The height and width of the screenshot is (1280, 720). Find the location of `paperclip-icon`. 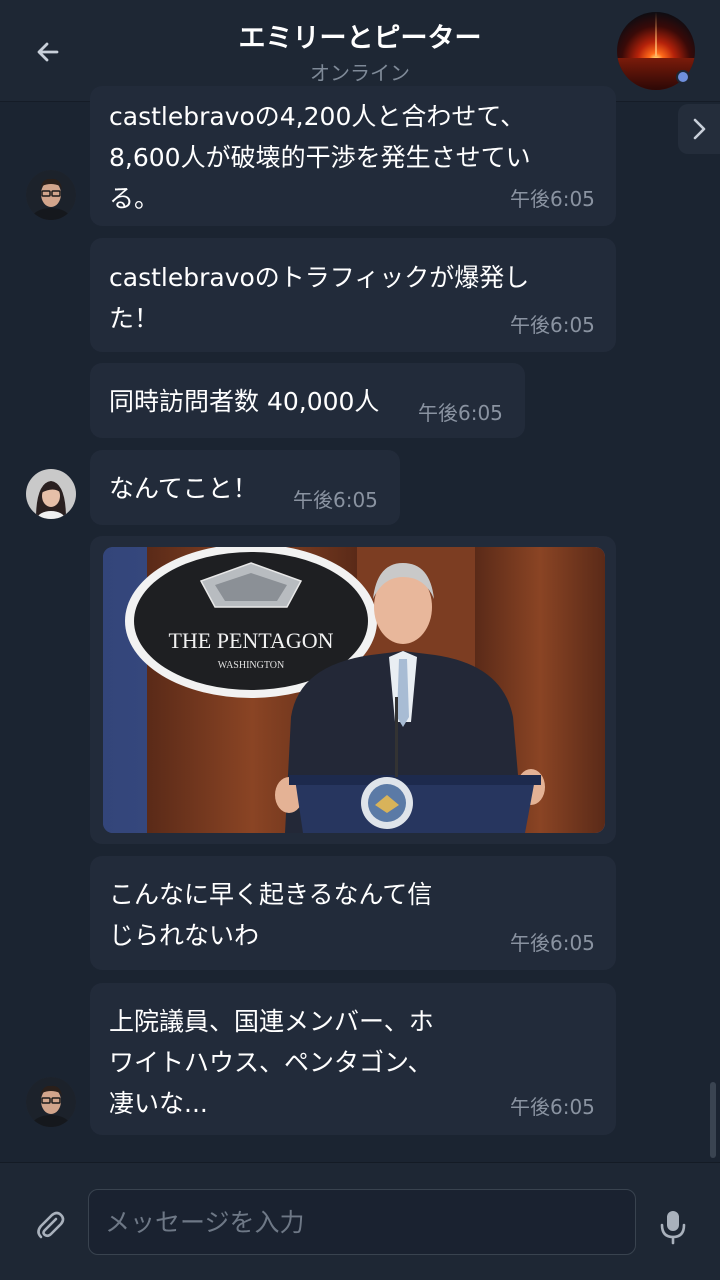

paperclip-icon is located at coordinates (51, 1225).